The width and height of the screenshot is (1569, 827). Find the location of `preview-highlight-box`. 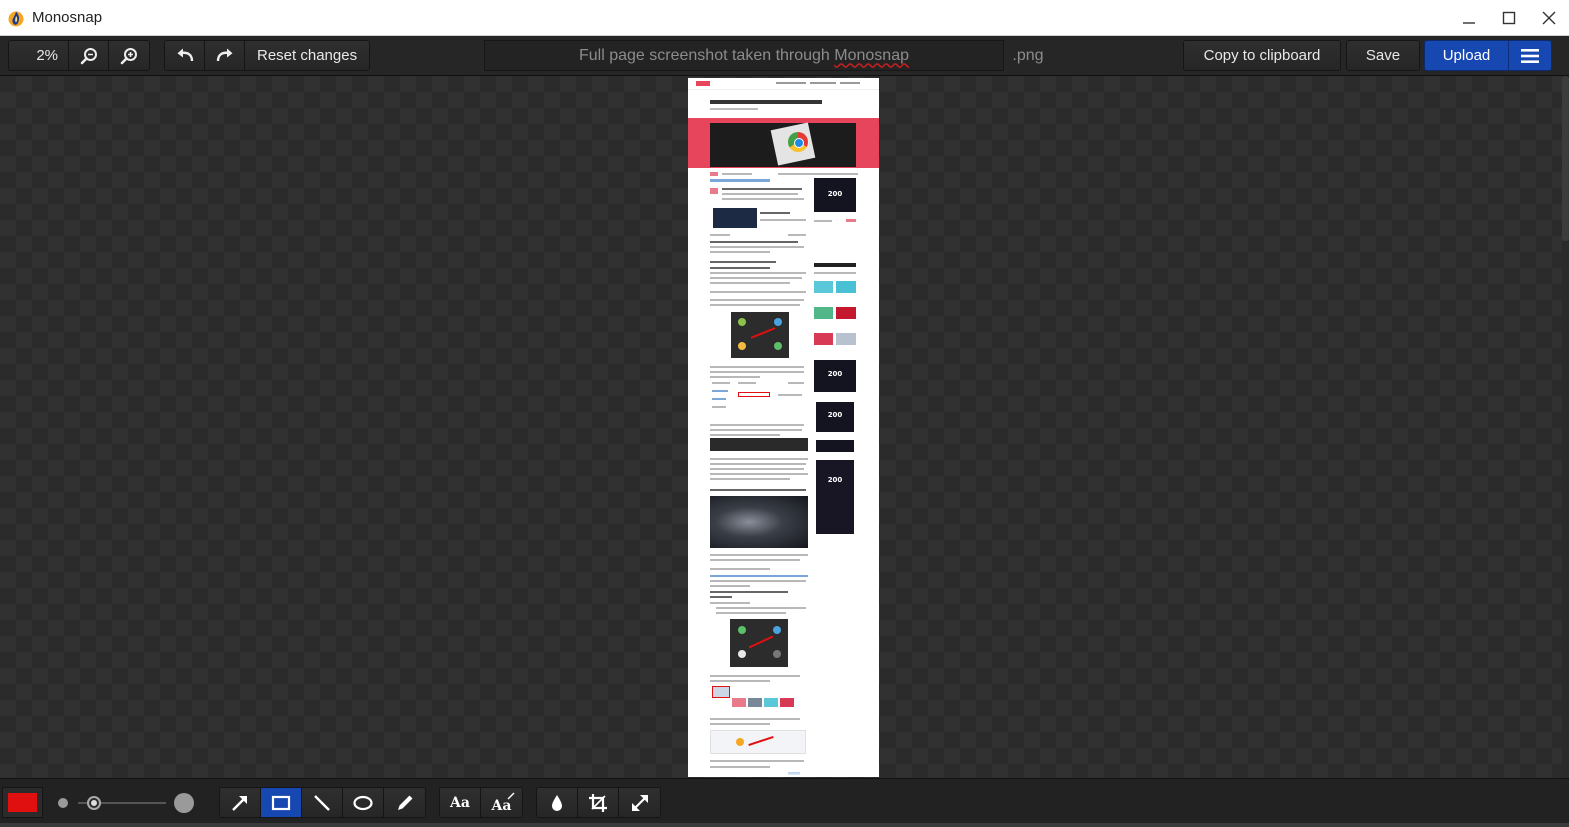

preview-highlight-box is located at coordinates (754, 394).